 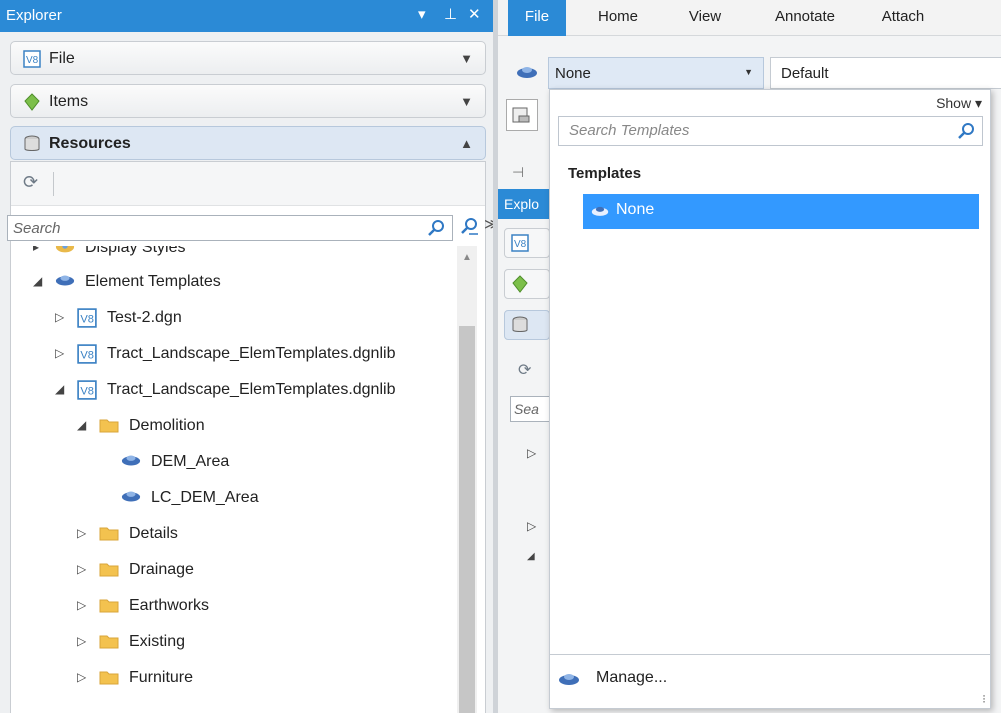 I want to click on template-combobox: None ▼, so click(x=656, y=73).